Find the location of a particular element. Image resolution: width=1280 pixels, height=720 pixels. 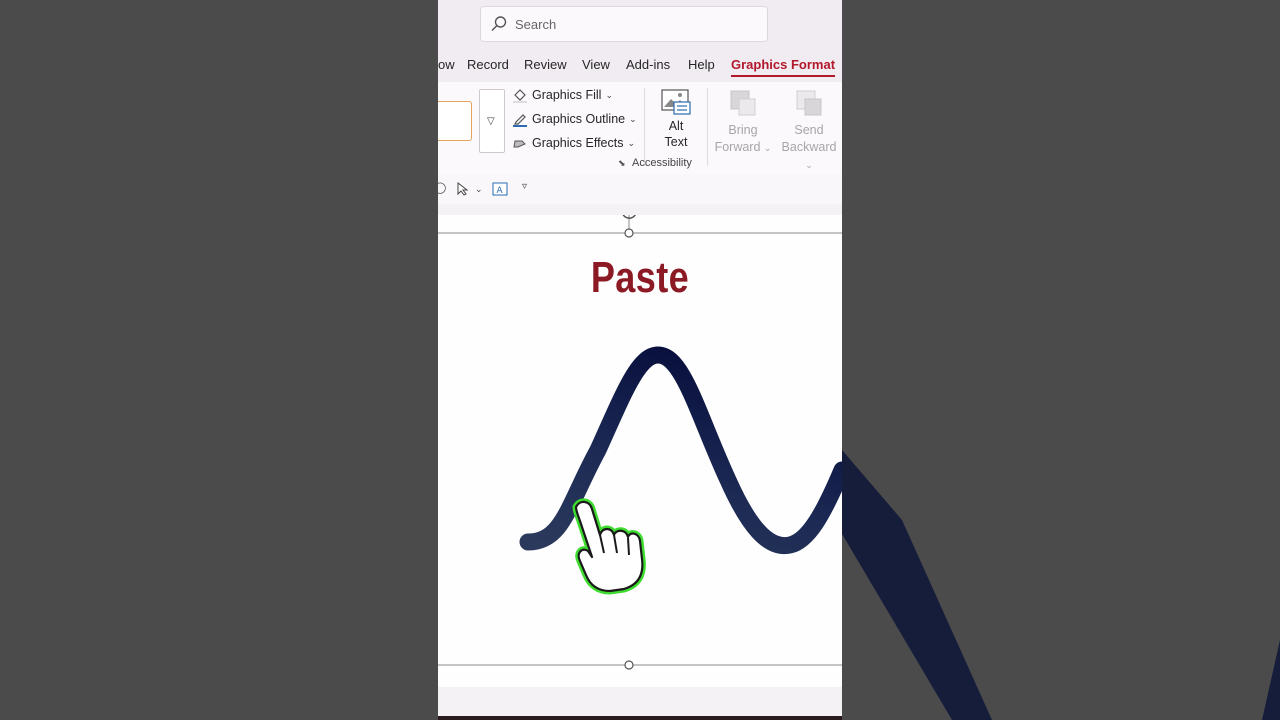

tab-slide-show: ow is located at coordinates (446, 64).